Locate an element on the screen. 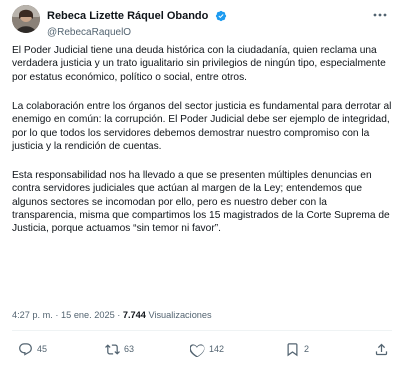 This screenshot has height=369, width=402. reply-icon is located at coordinates (25, 349).